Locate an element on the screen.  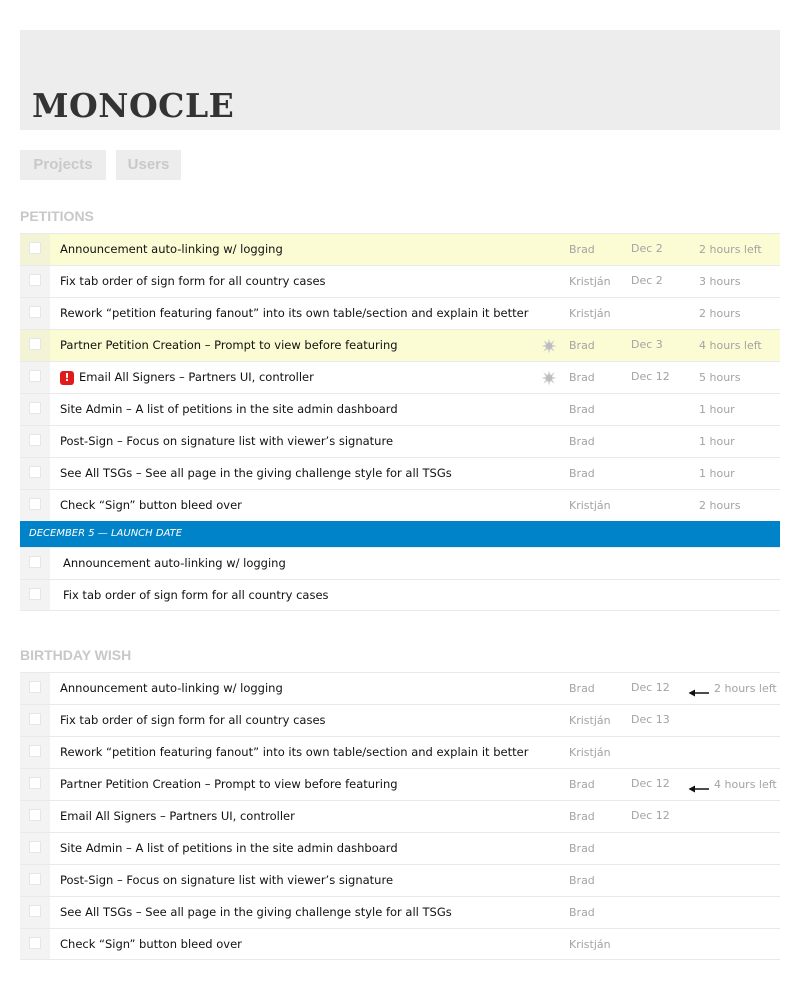
task-row: Check “Sign” button bleed over Kristján is located at coordinates (400, 944).